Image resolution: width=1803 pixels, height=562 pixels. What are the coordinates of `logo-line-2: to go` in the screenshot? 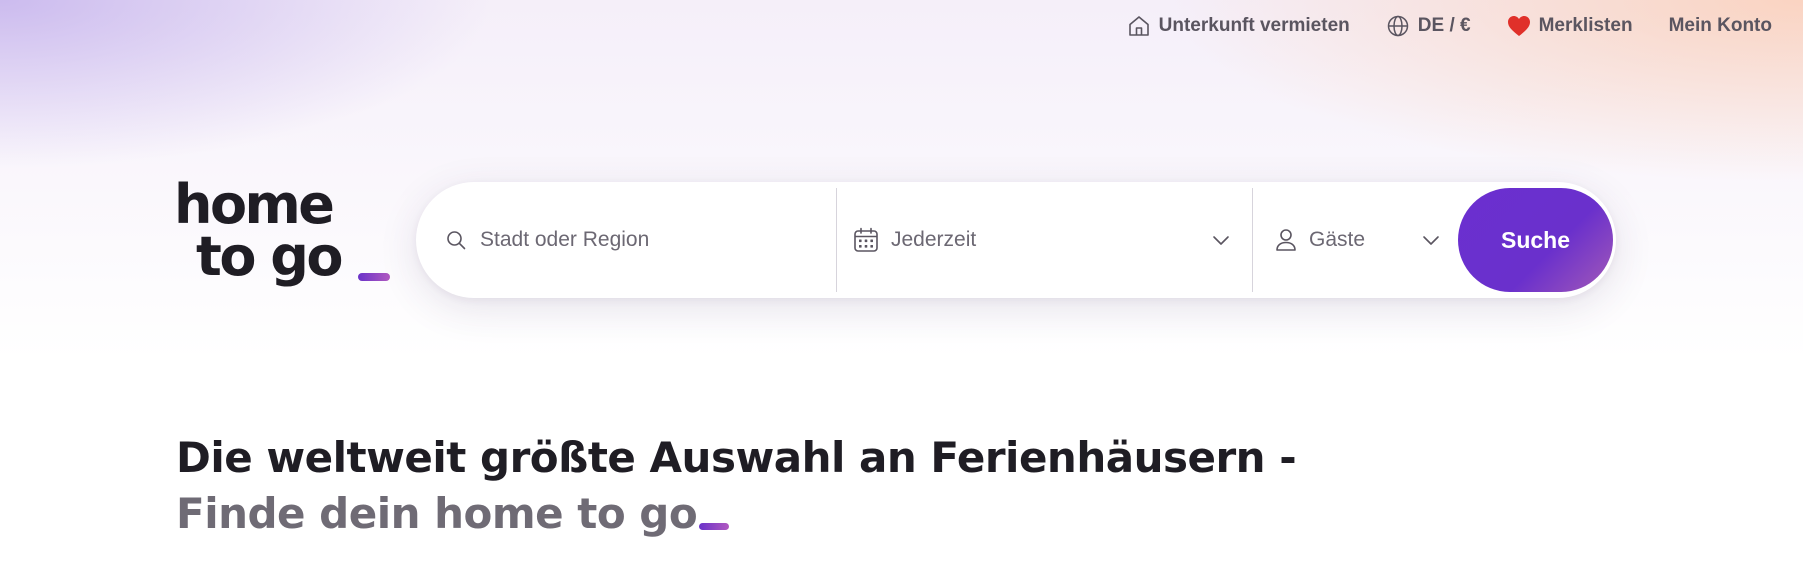 It's located at (269, 256).